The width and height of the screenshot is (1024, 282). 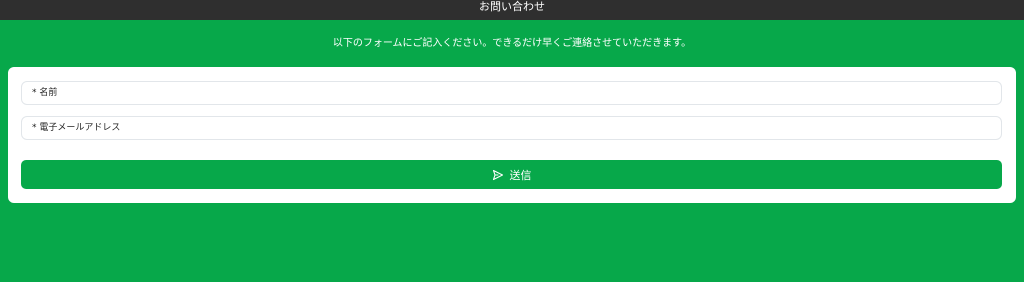 I want to click on email-input, so click(x=511, y=128).